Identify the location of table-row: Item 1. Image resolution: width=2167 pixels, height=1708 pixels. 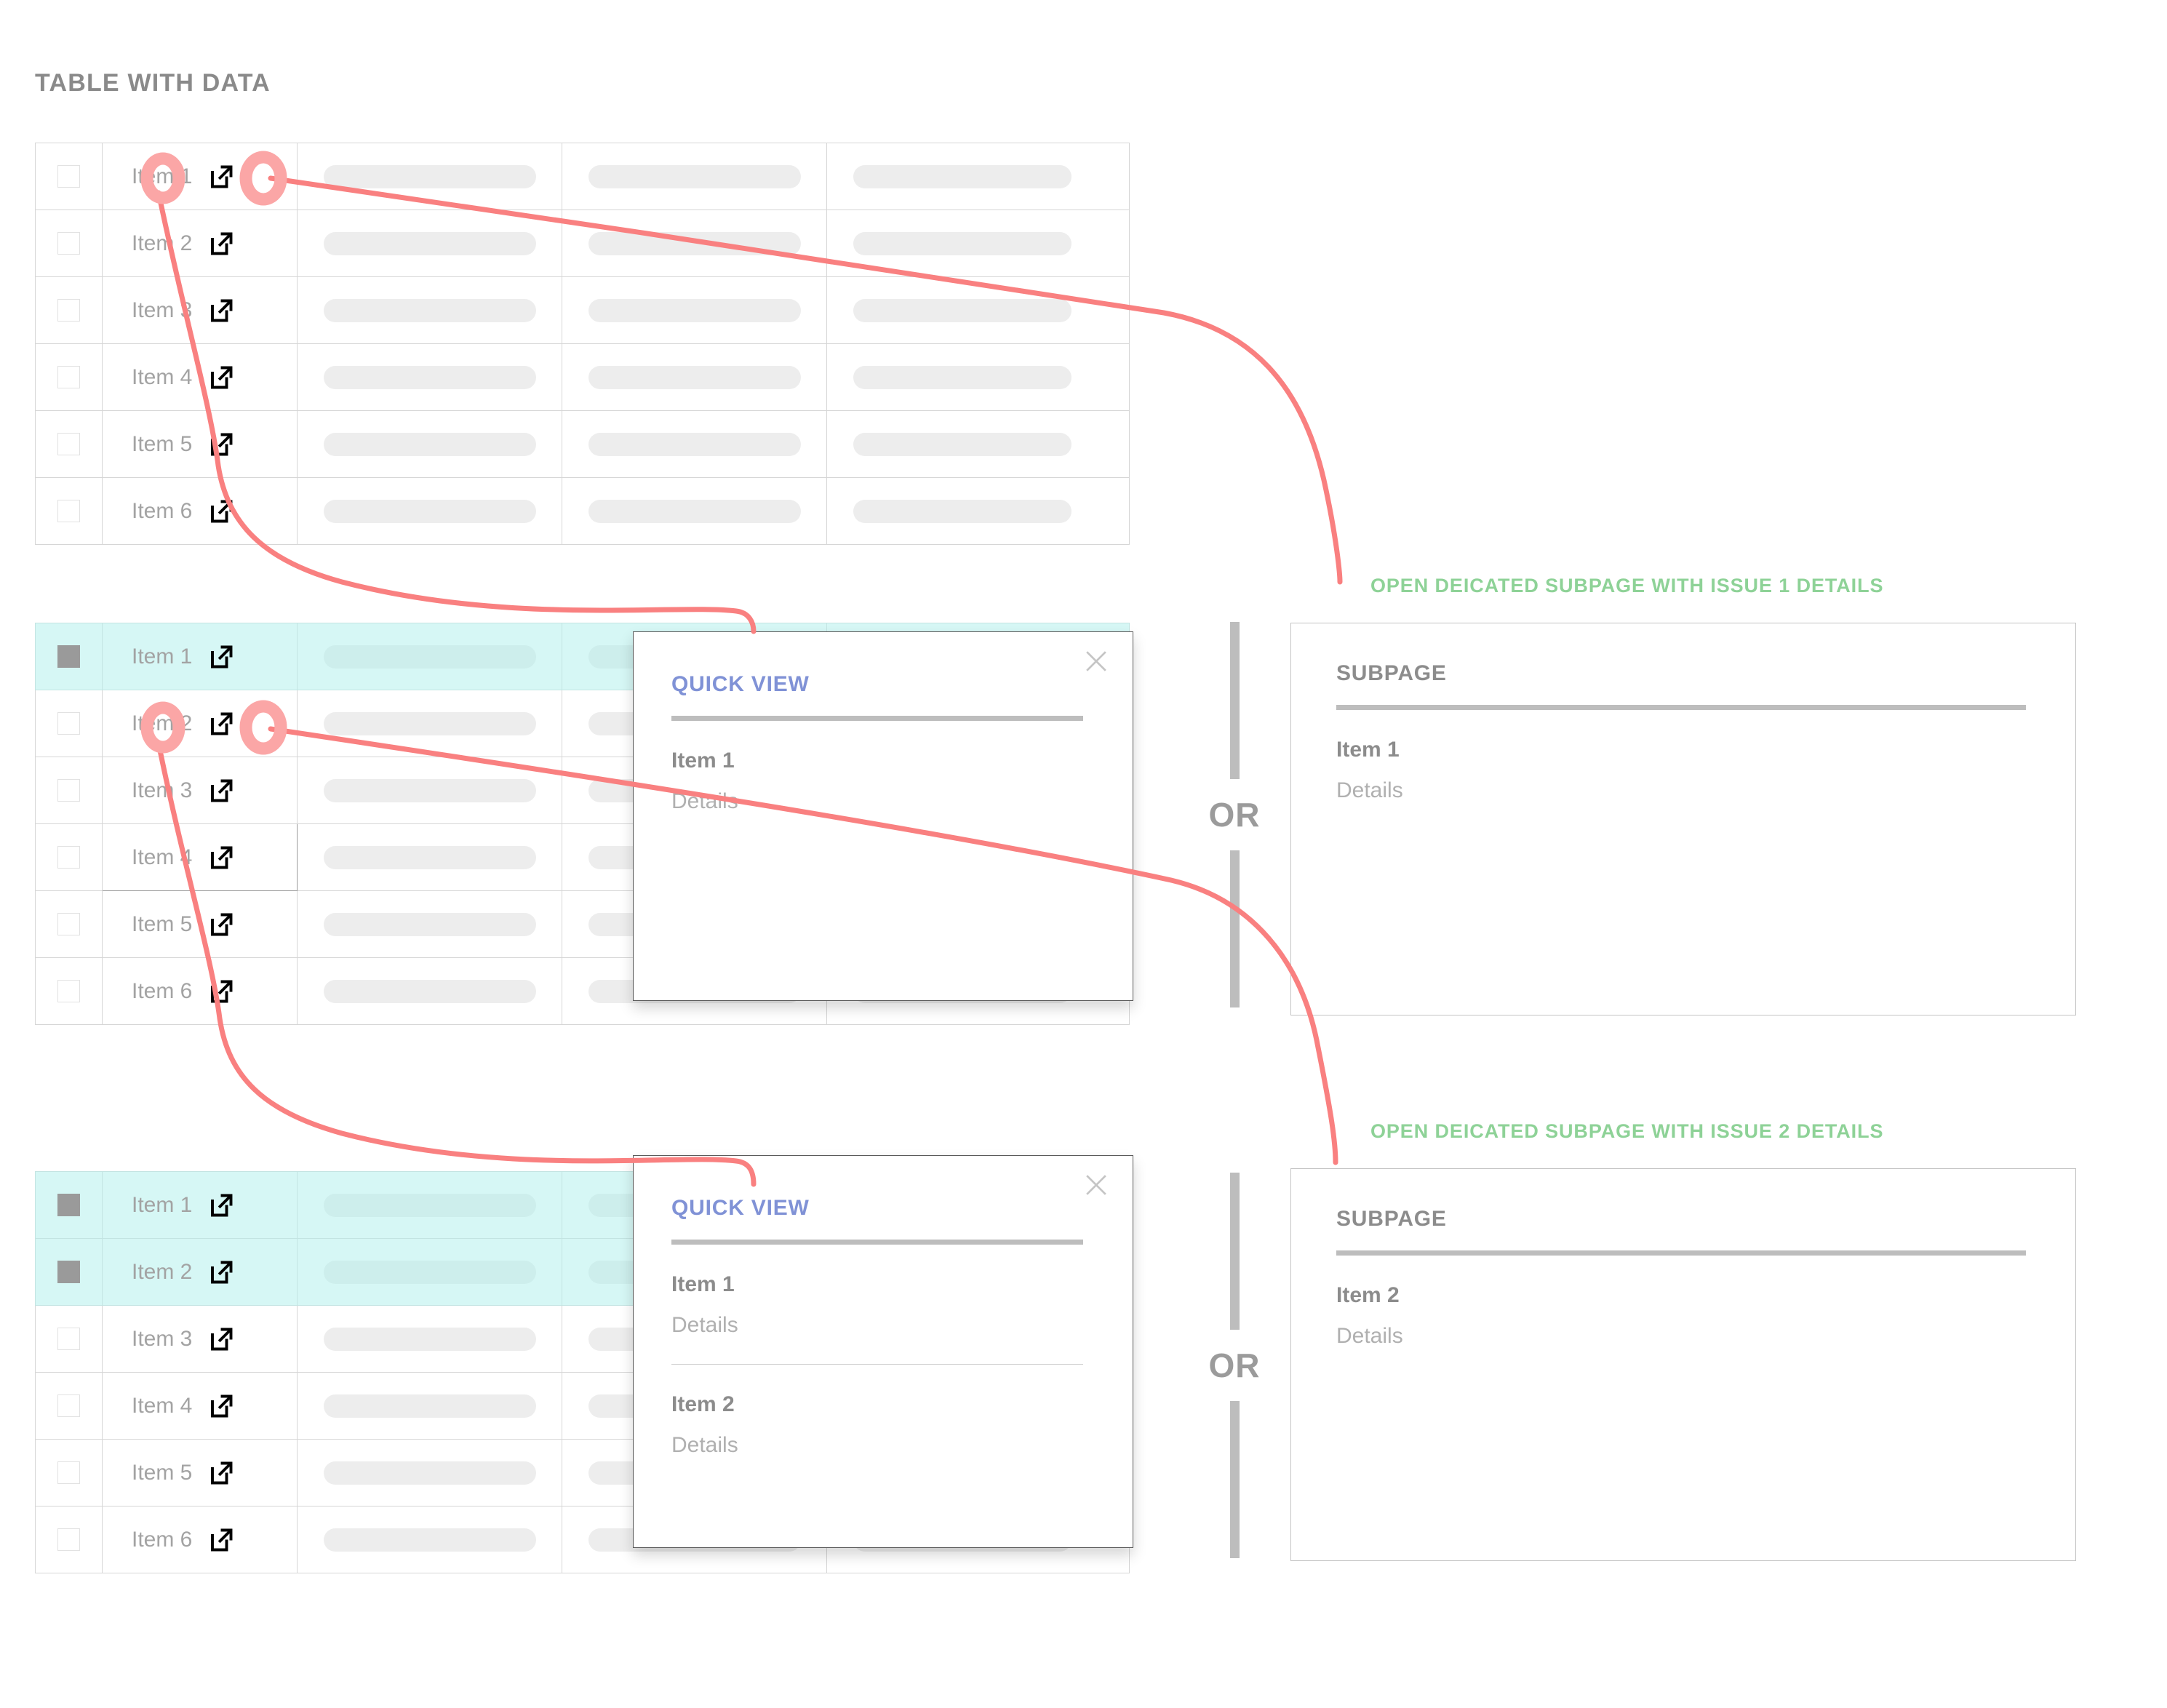
(582, 176).